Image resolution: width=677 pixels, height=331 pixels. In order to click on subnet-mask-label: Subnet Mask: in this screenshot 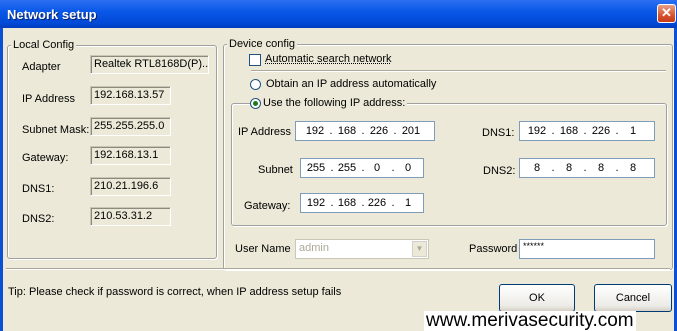, I will do `click(56, 130)`.